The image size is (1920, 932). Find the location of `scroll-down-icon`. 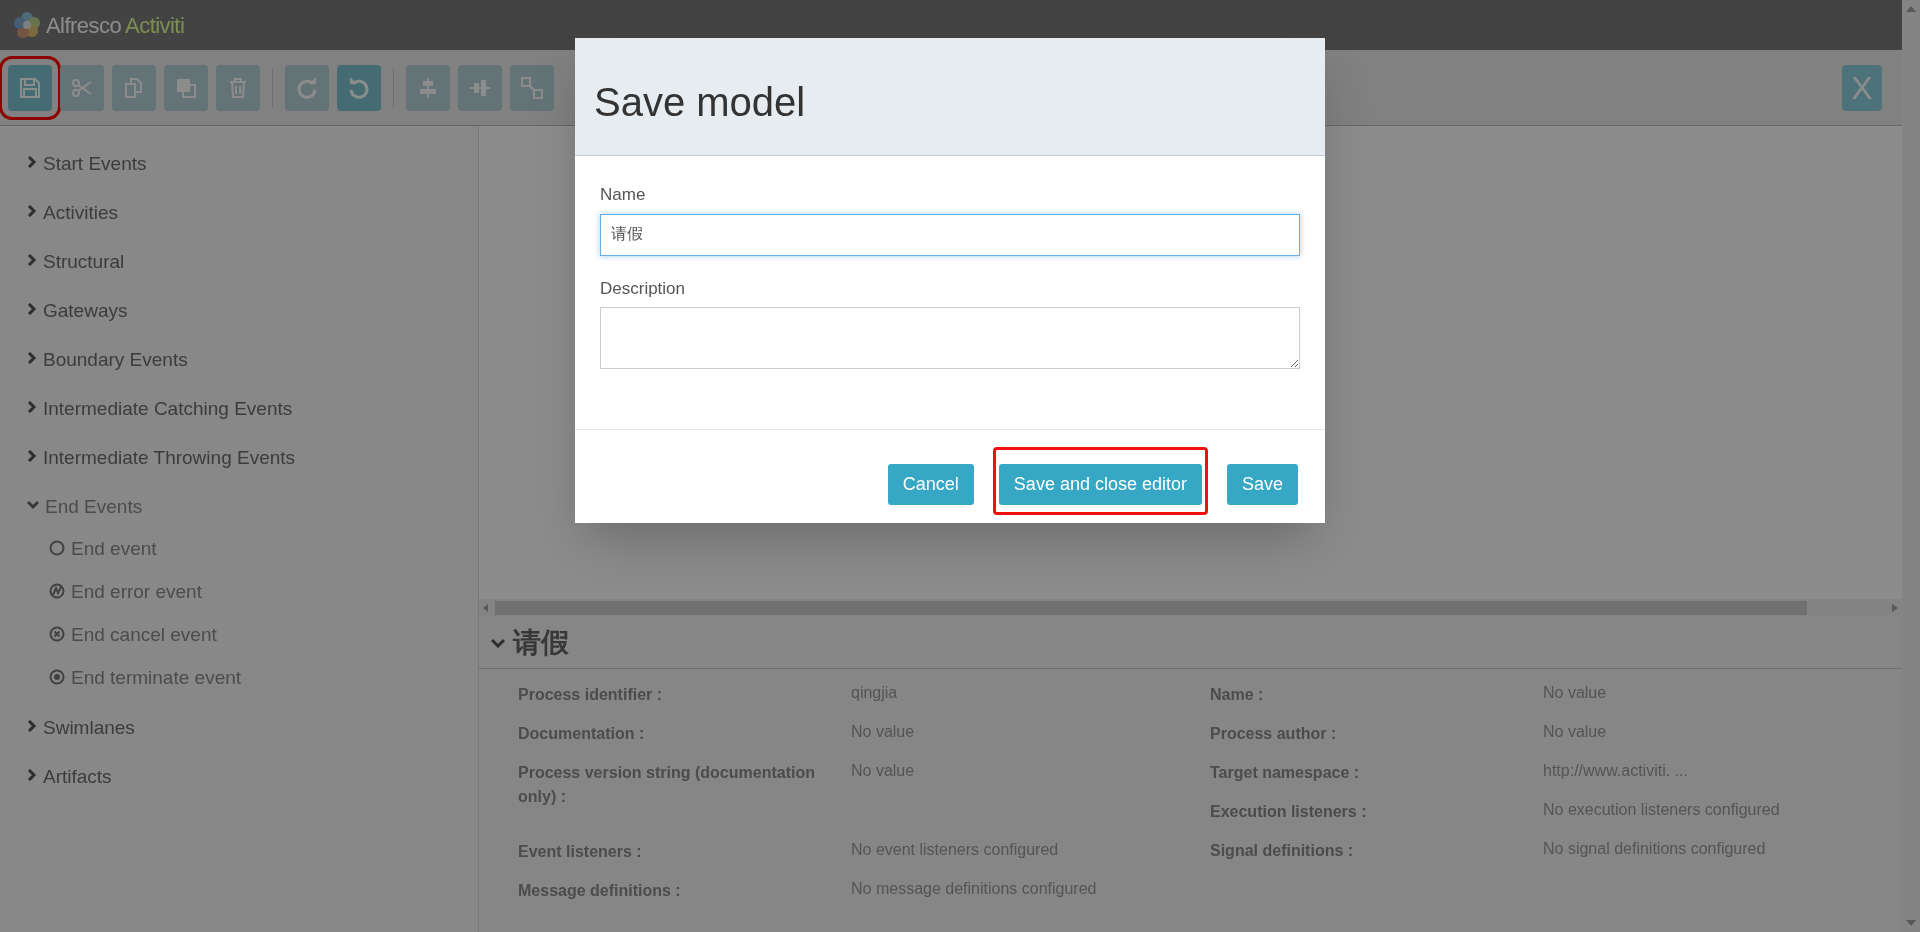

scroll-down-icon is located at coordinates (1911, 923).